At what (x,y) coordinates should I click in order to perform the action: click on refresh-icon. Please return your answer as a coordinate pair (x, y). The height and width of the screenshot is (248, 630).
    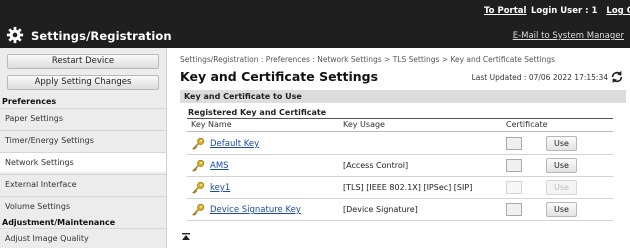
    Looking at the image, I should click on (617, 77).